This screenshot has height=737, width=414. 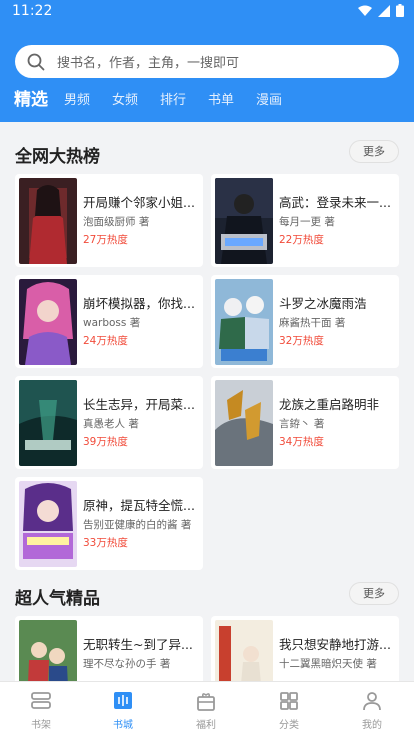 I want to click on book-author: 言銌丶 著, so click(x=302, y=424).